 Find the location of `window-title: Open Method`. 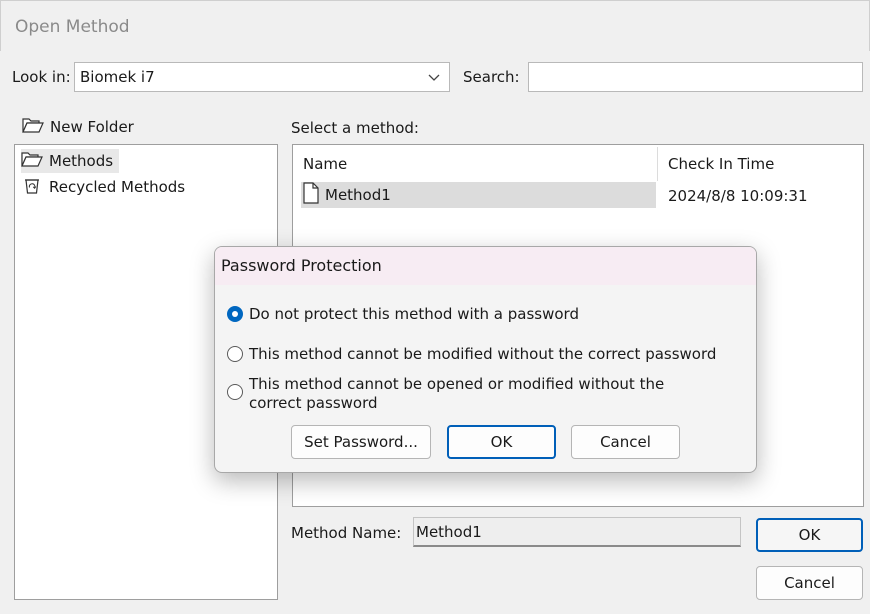

window-title: Open Method is located at coordinates (72, 27).